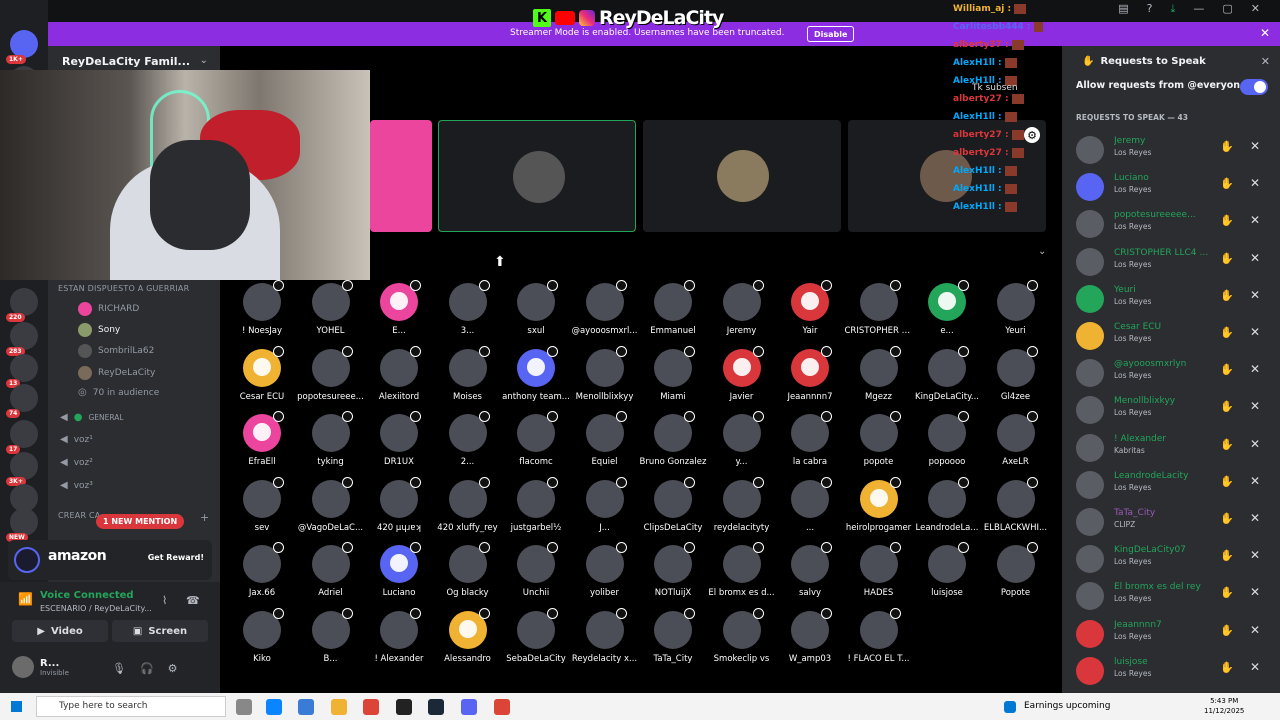  What do you see at coordinates (673, 635) in the screenshot?
I see `audience-member: TaTa_City` at bounding box center [673, 635].